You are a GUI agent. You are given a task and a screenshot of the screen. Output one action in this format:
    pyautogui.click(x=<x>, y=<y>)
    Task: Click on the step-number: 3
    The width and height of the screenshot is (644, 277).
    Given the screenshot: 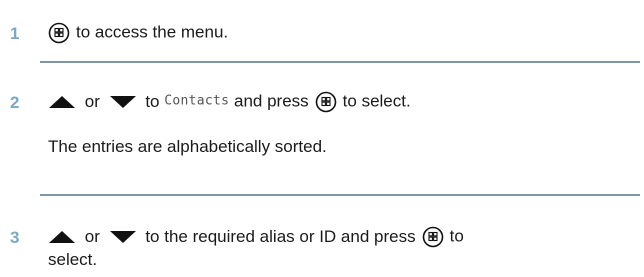 What is the action you would take?
    pyautogui.click(x=15, y=237)
    